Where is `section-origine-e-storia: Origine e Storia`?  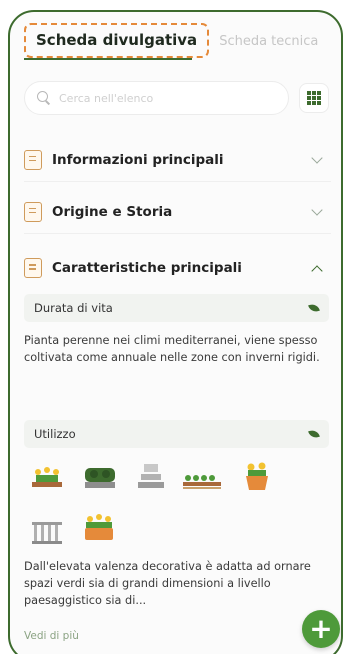 section-origine-e-storia: Origine e Storia is located at coordinates (177, 212).